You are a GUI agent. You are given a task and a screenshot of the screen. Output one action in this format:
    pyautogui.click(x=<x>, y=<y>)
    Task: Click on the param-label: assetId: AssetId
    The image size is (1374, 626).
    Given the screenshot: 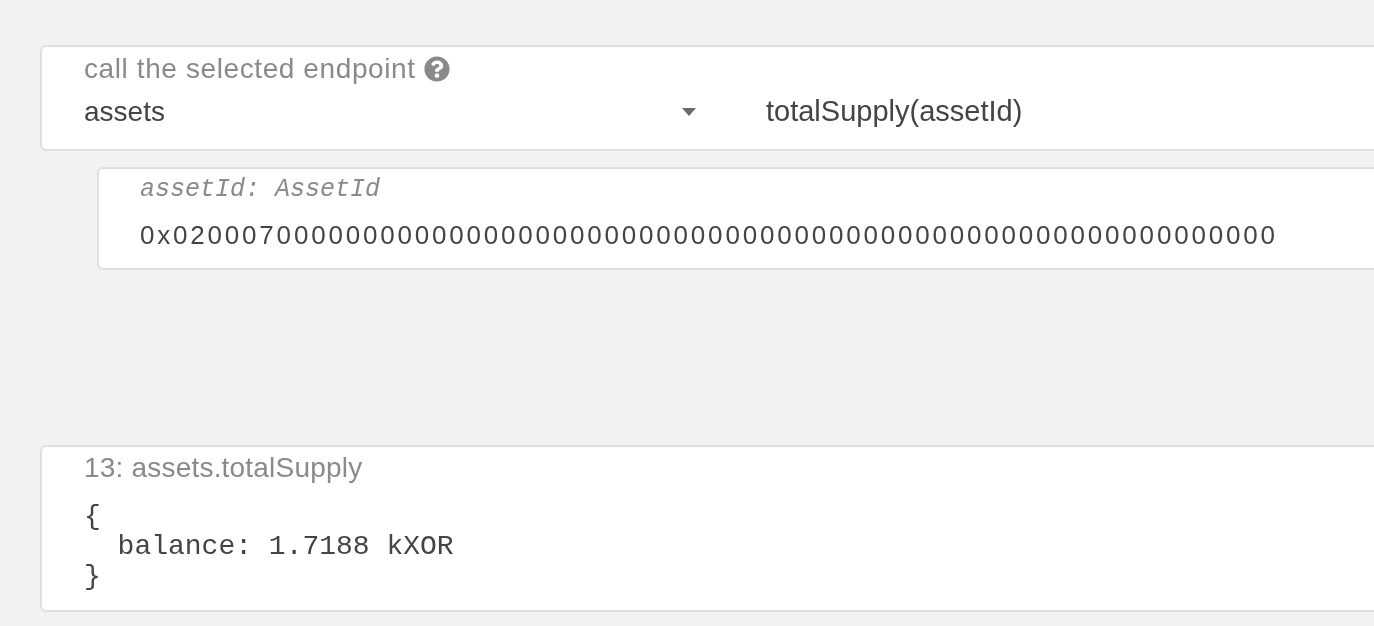 What is the action you would take?
    pyautogui.click(x=260, y=190)
    